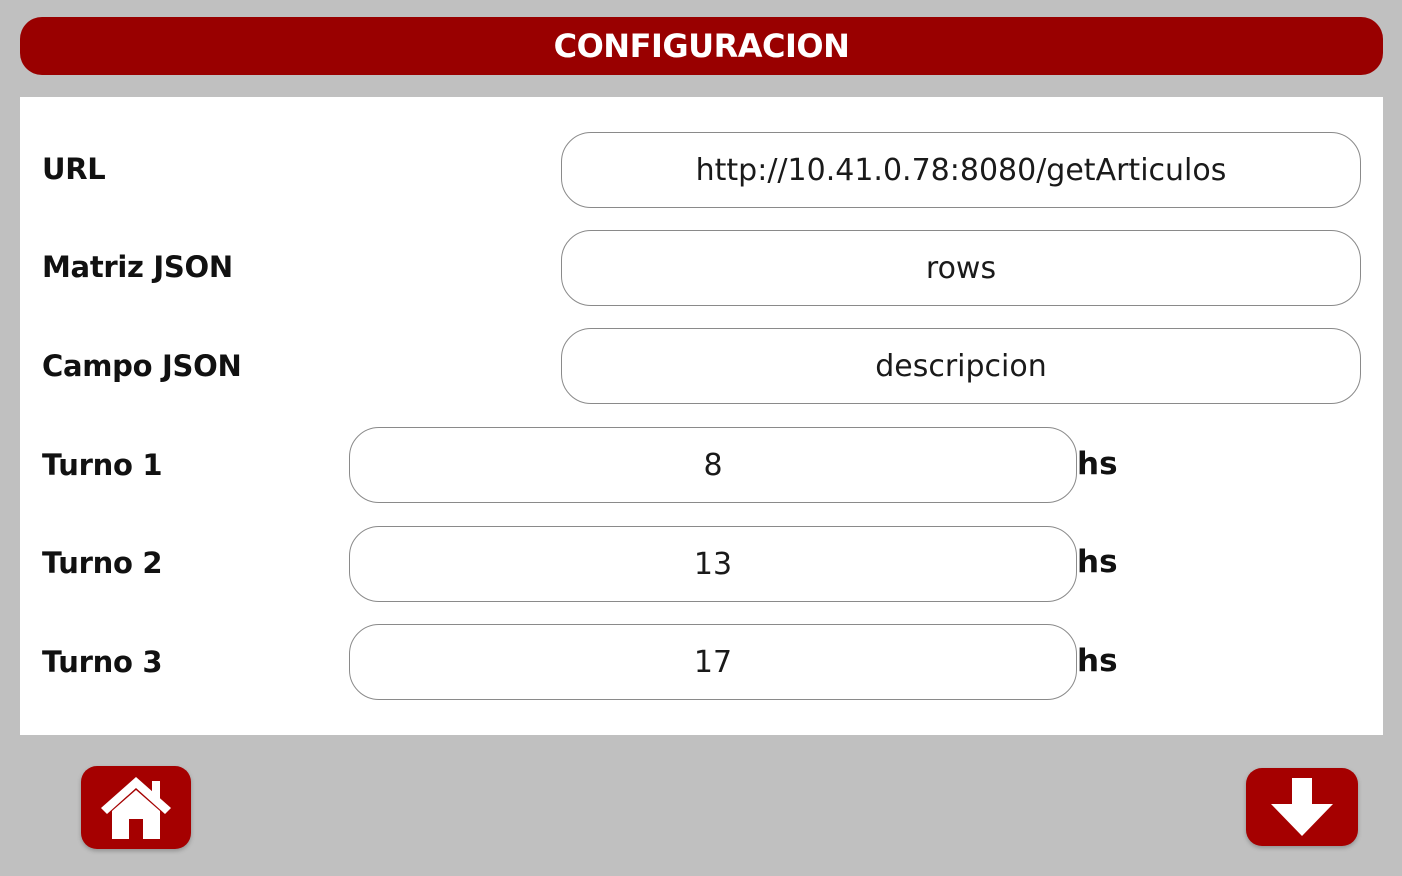  What do you see at coordinates (1097, 661) in the screenshot?
I see `shift-3-unit: hs` at bounding box center [1097, 661].